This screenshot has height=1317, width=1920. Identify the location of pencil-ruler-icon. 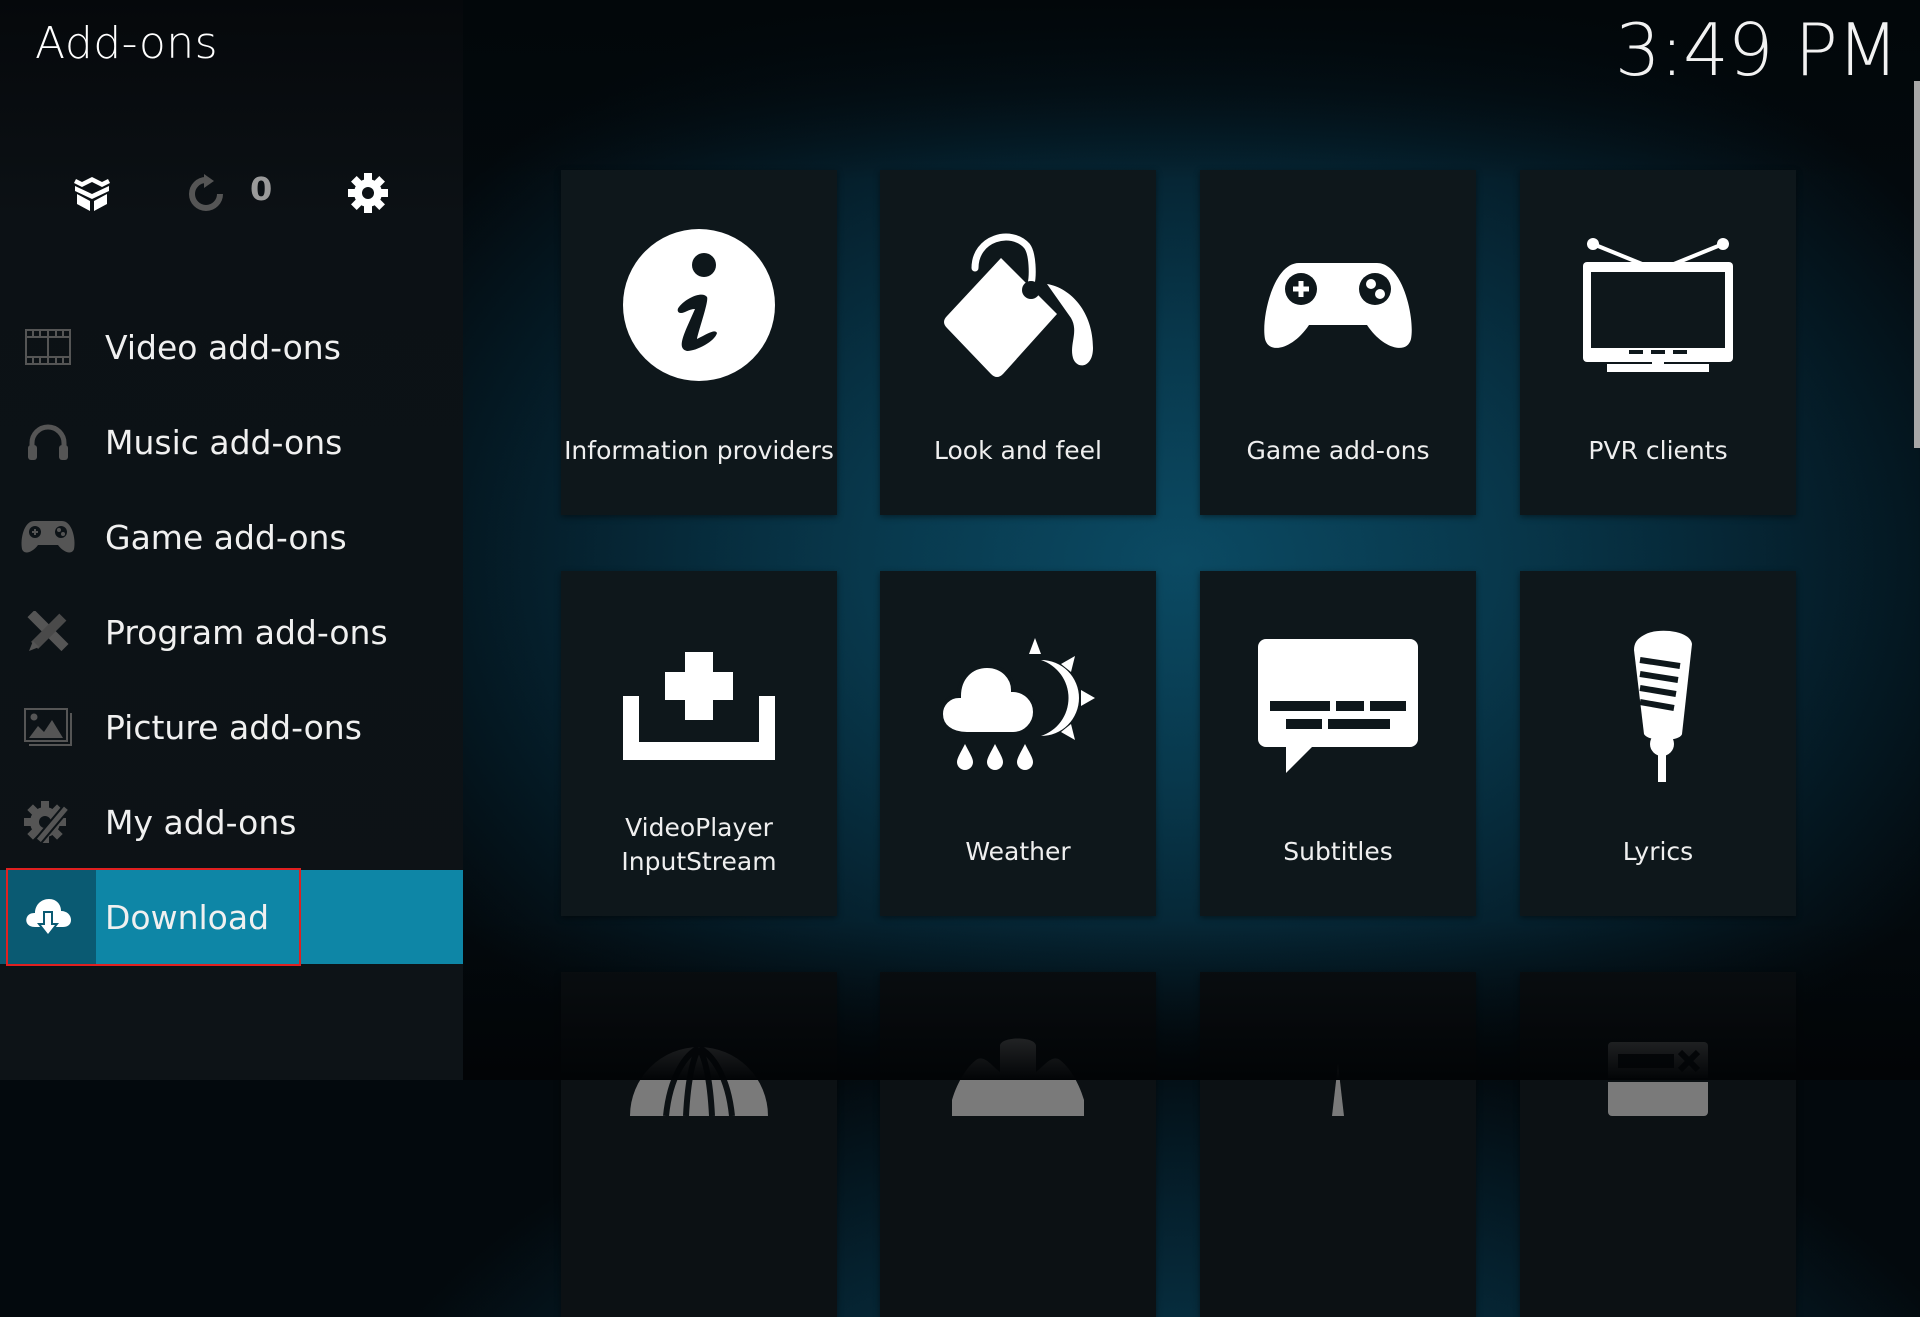
(48, 631).